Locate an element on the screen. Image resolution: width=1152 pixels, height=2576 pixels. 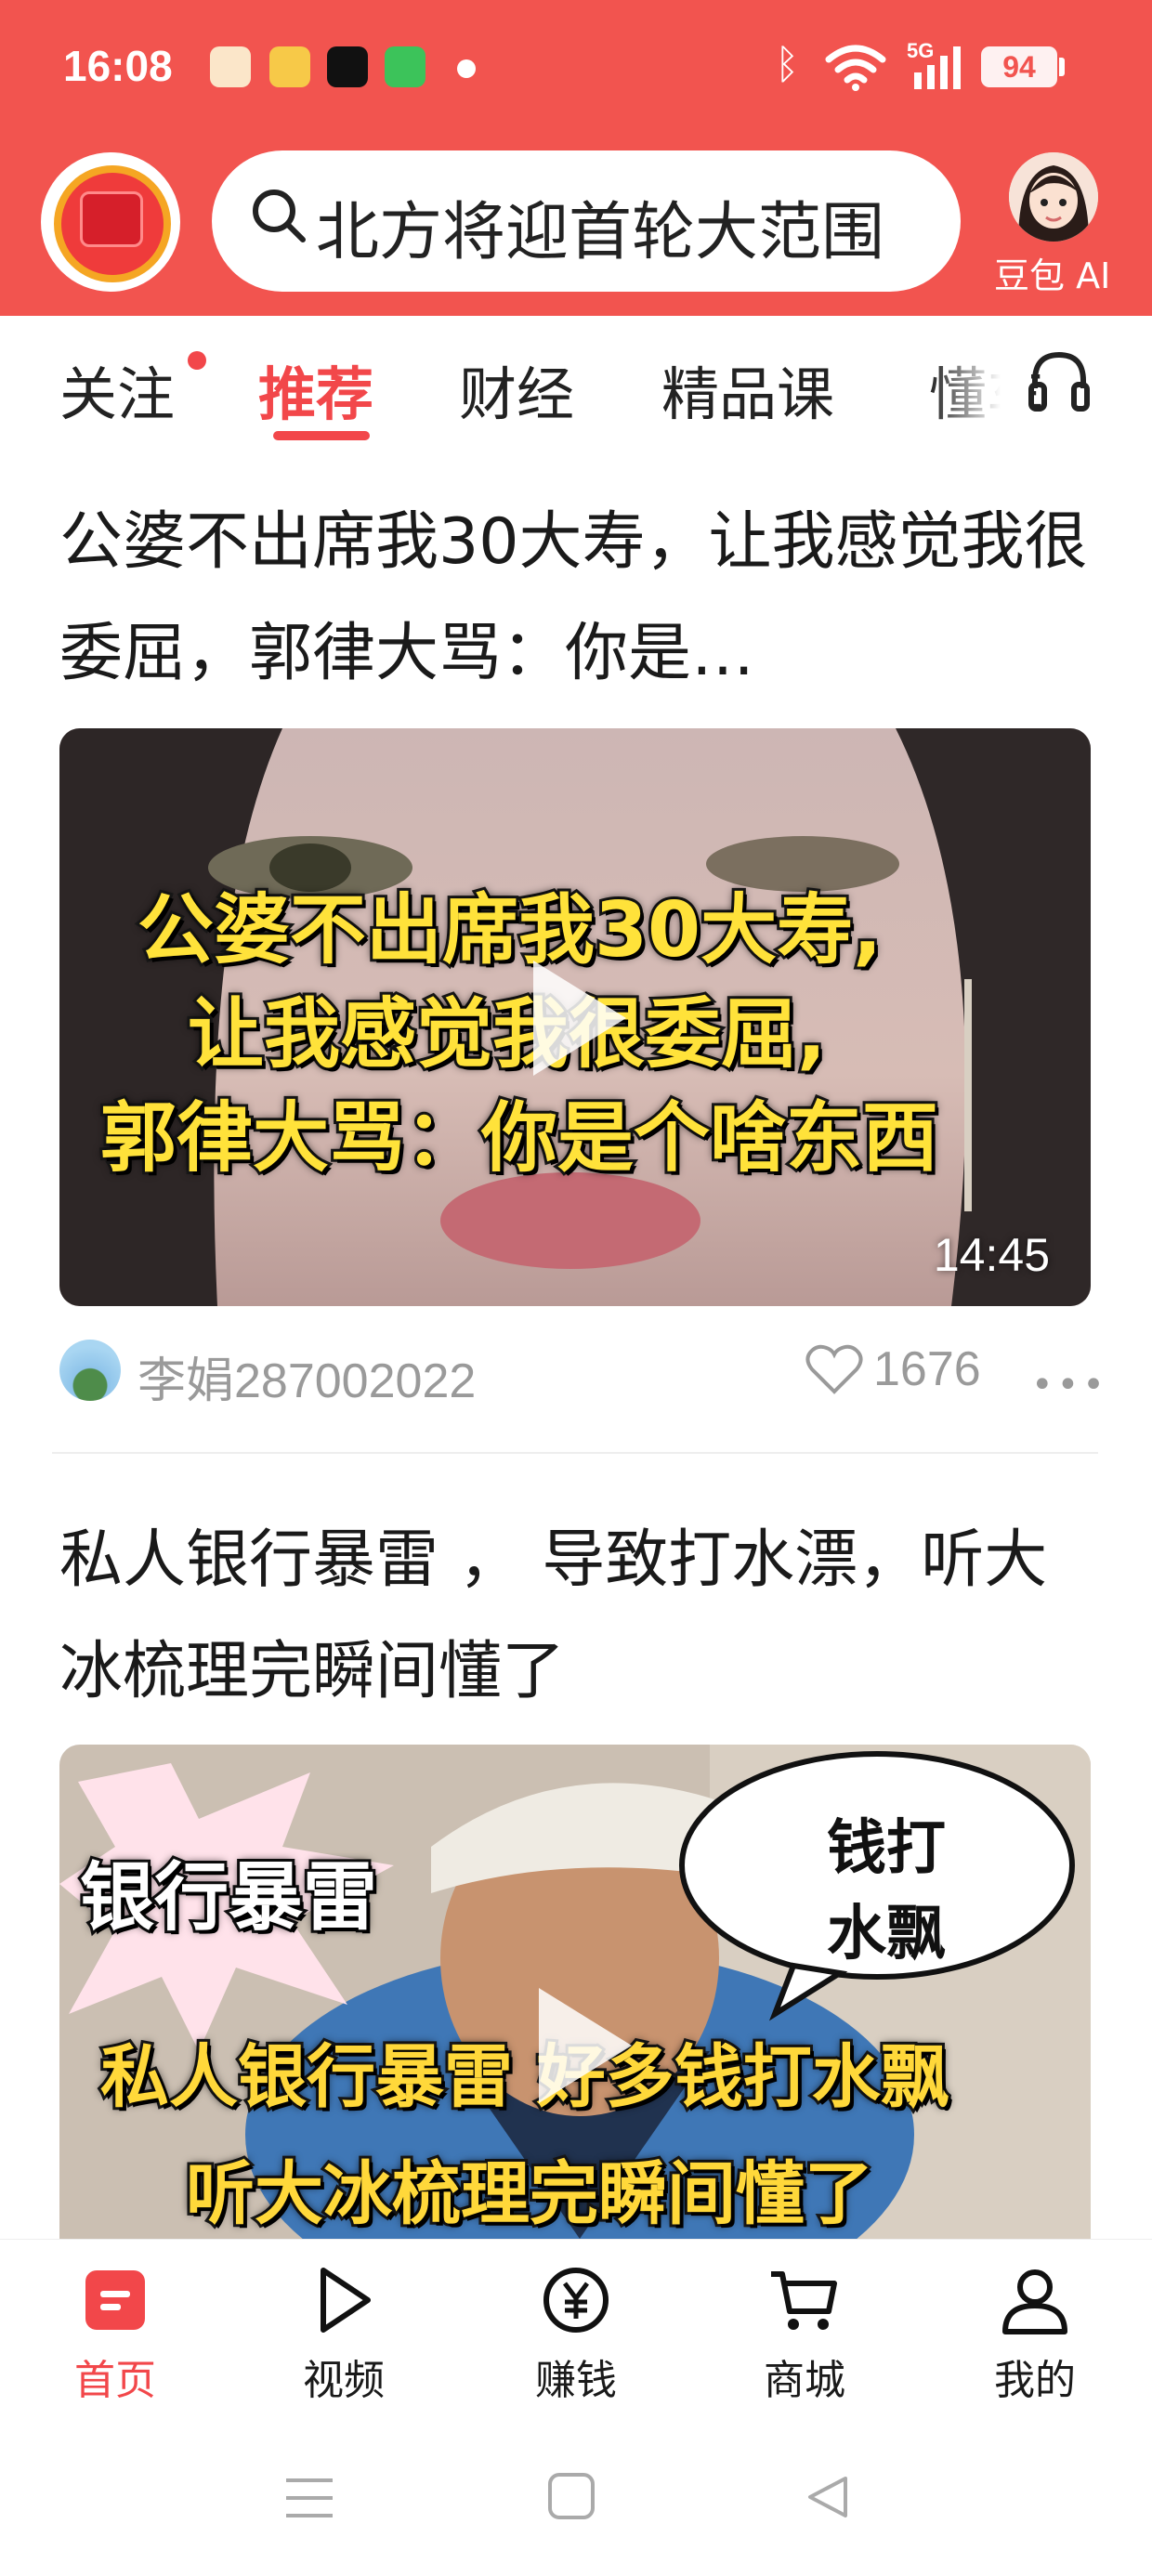
home-icon is located at coordinates (115, 2300).